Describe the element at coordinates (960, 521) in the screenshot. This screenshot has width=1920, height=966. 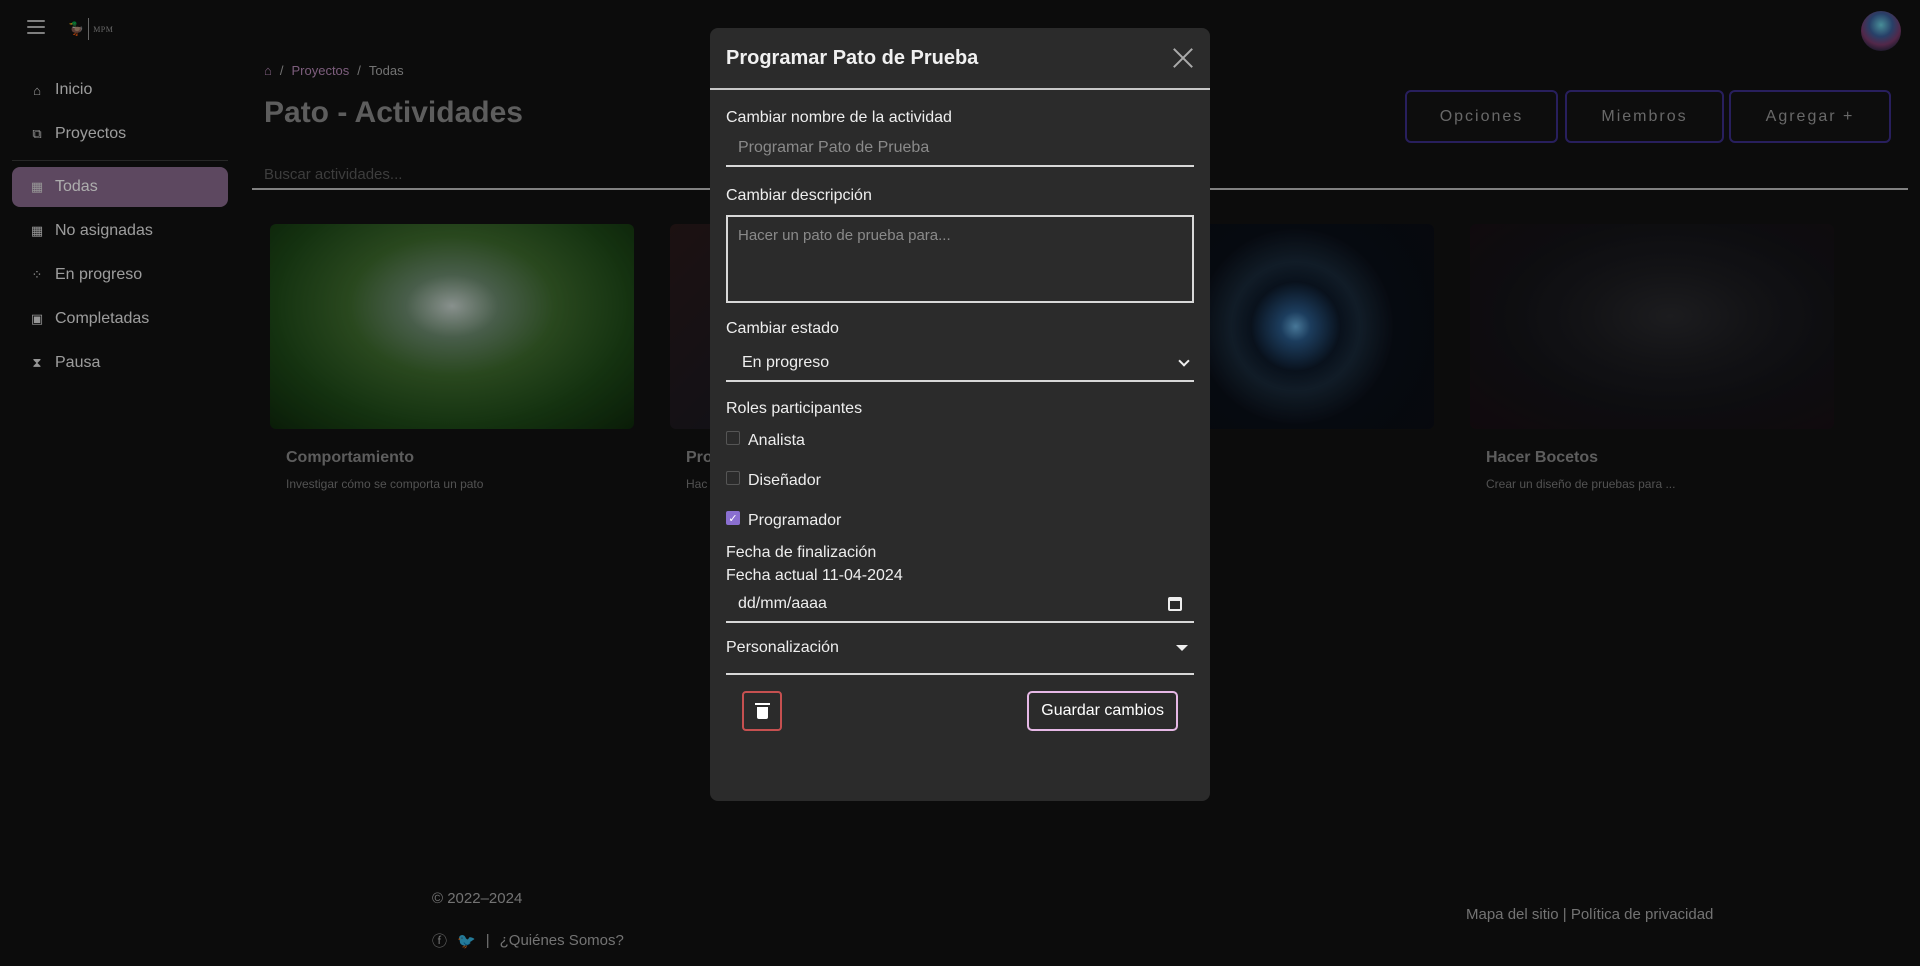
I see `role-programador: ✓ Programador` at that location.